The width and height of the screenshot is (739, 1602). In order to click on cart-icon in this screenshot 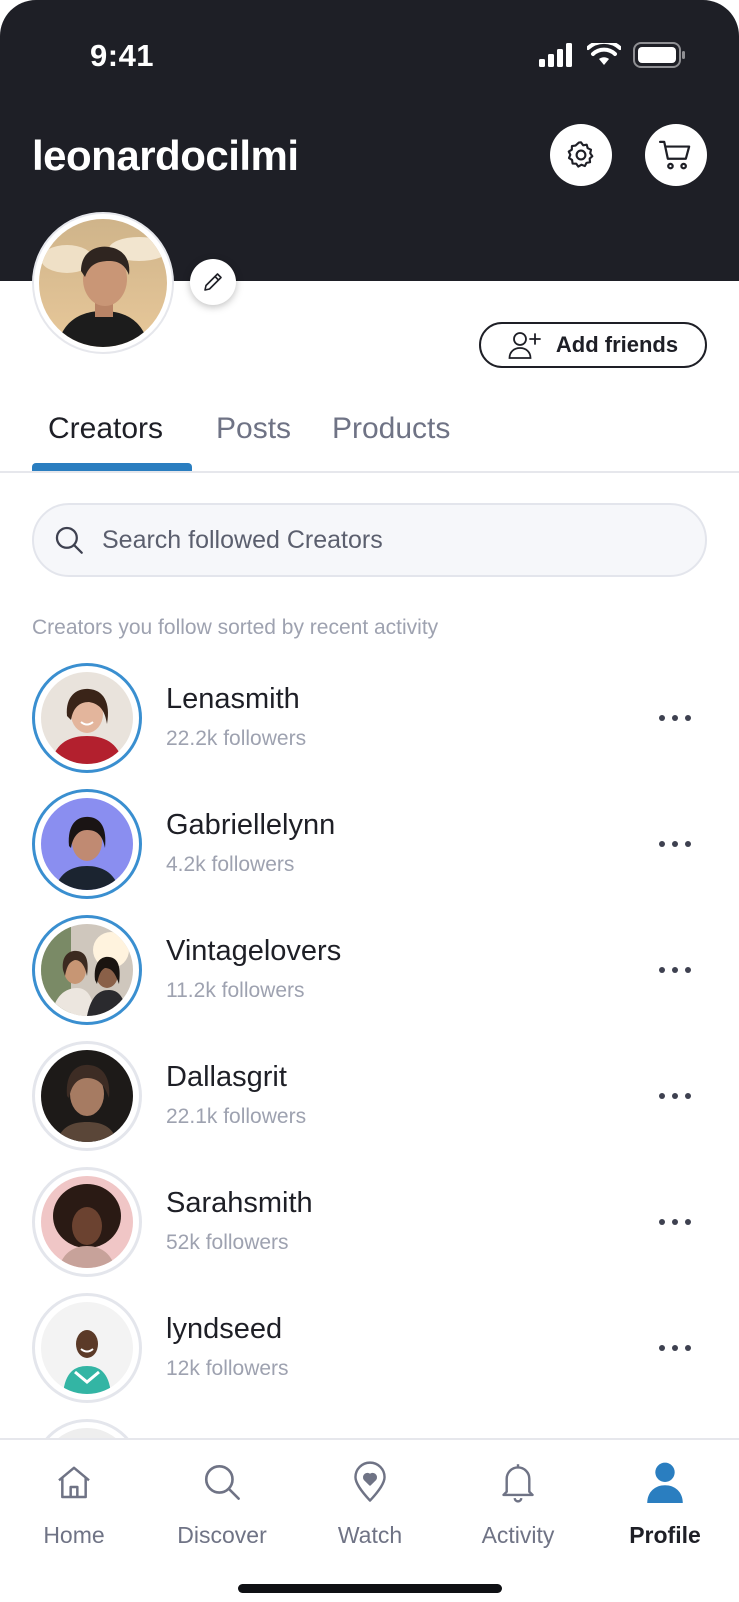, I will do `click(674, 155)`.